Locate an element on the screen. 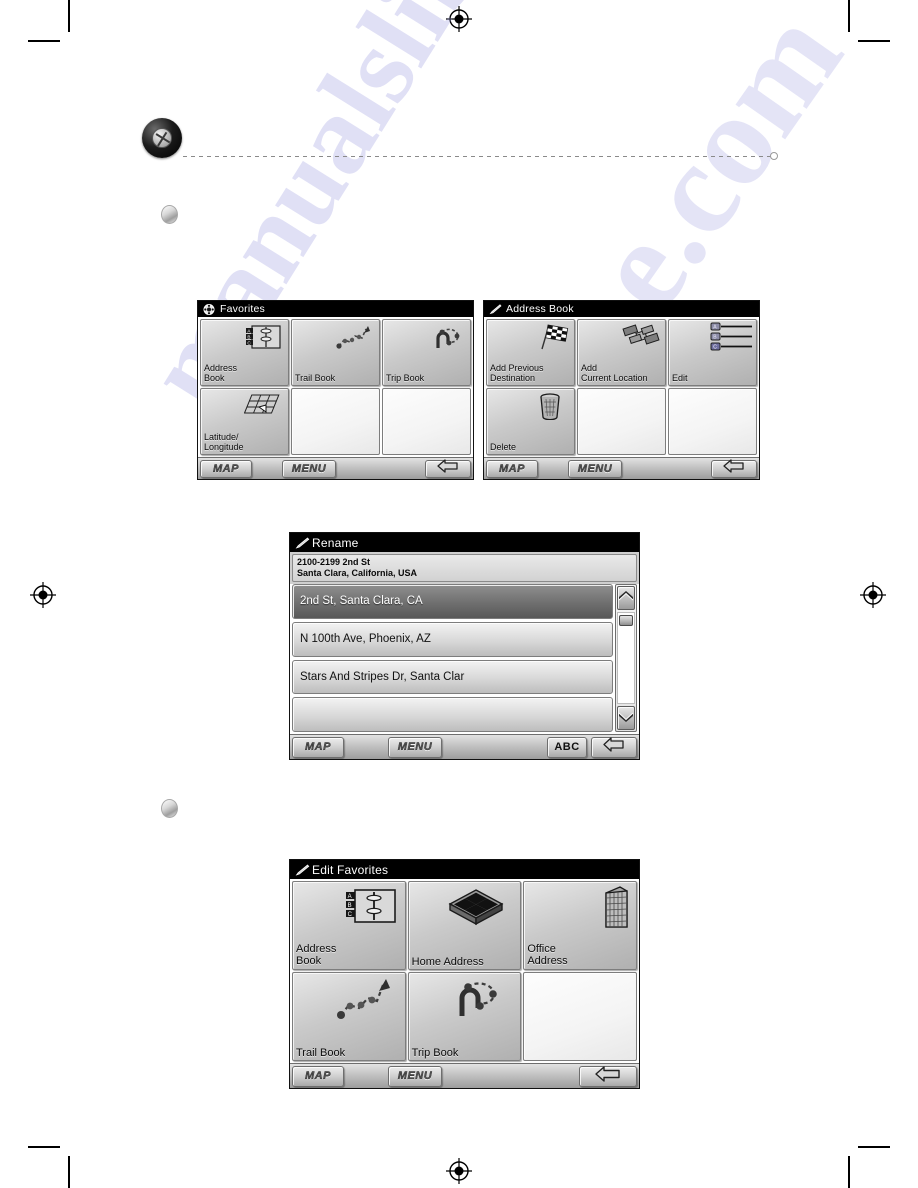  rename-address-line1: 2100-2199 2nd St is located at coordinates (334, 562).